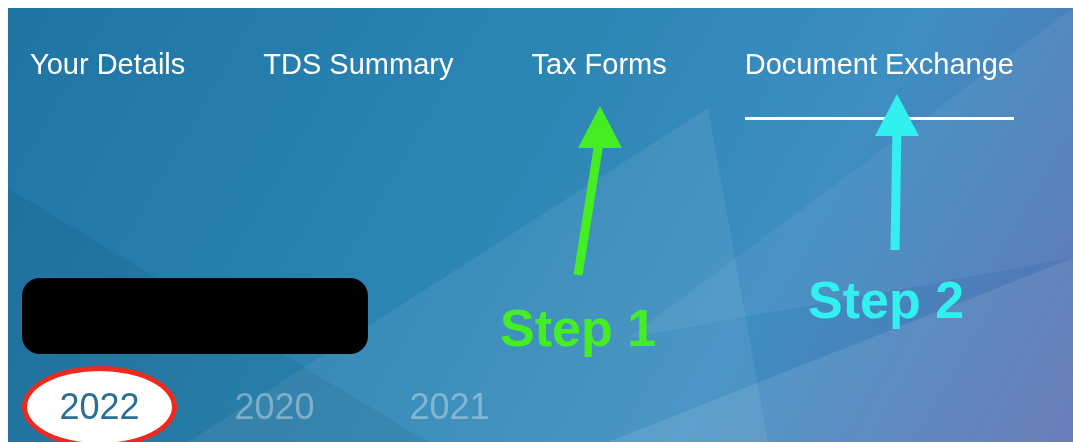 This screenshot has width=1073, height=442. What do you see at coordinates (599, 84) in the screenshot?
I see `nav-tab: Tax Forms` at bounding box center [599, 84].